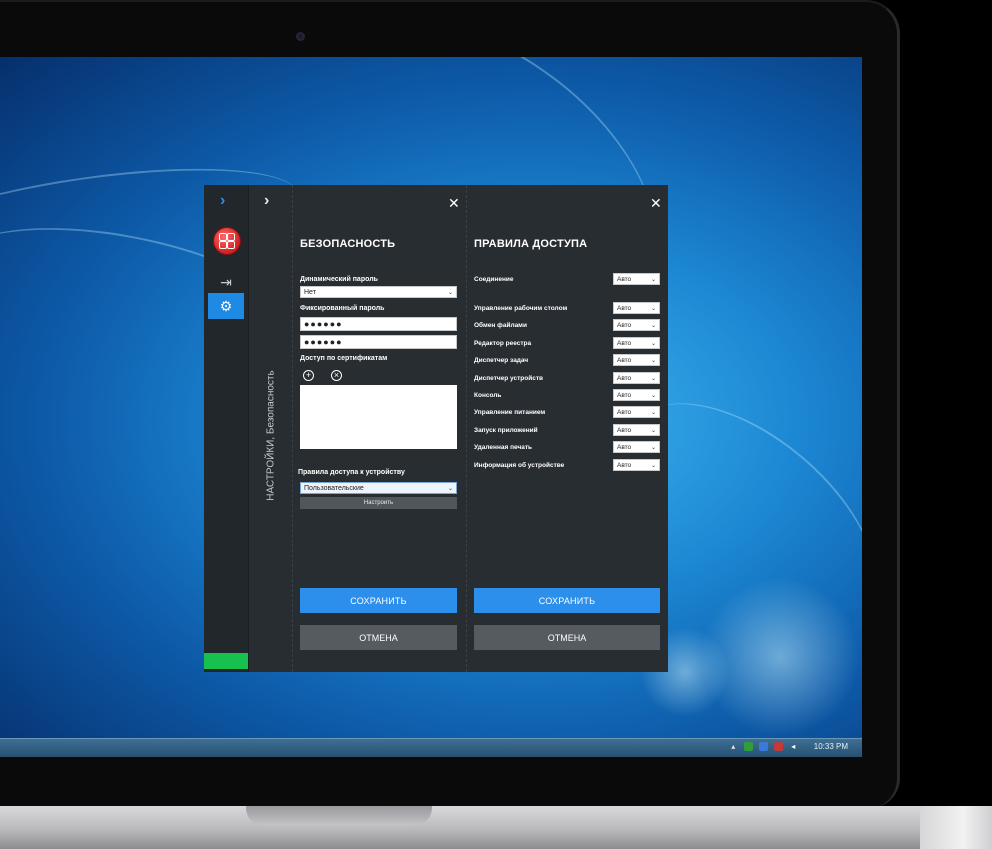  I want to click on system-tray: ▴ ◂ 10:33 PM, so click(788, 746).